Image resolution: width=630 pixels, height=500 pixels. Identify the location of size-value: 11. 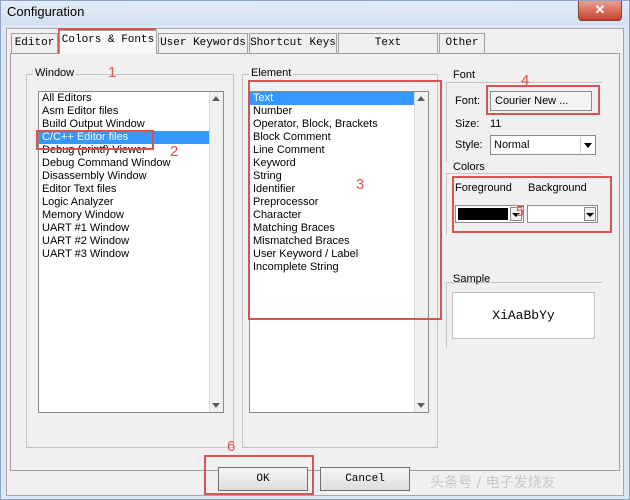
(496, 124).